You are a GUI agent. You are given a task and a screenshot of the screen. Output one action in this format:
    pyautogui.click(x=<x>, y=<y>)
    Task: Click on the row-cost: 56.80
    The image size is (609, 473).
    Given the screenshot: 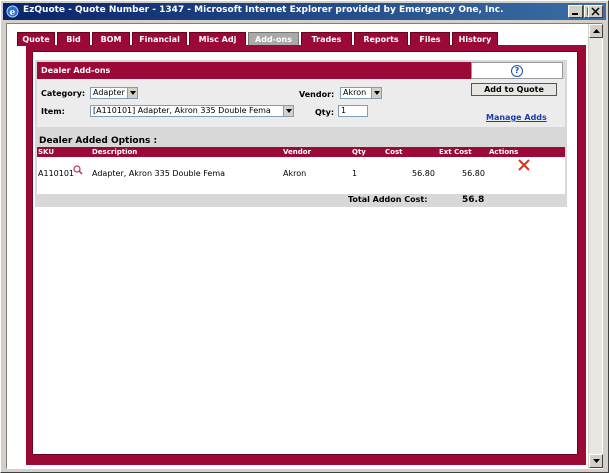 What is the action you would take?
    pyautogui.click(x=423, y=173)
    